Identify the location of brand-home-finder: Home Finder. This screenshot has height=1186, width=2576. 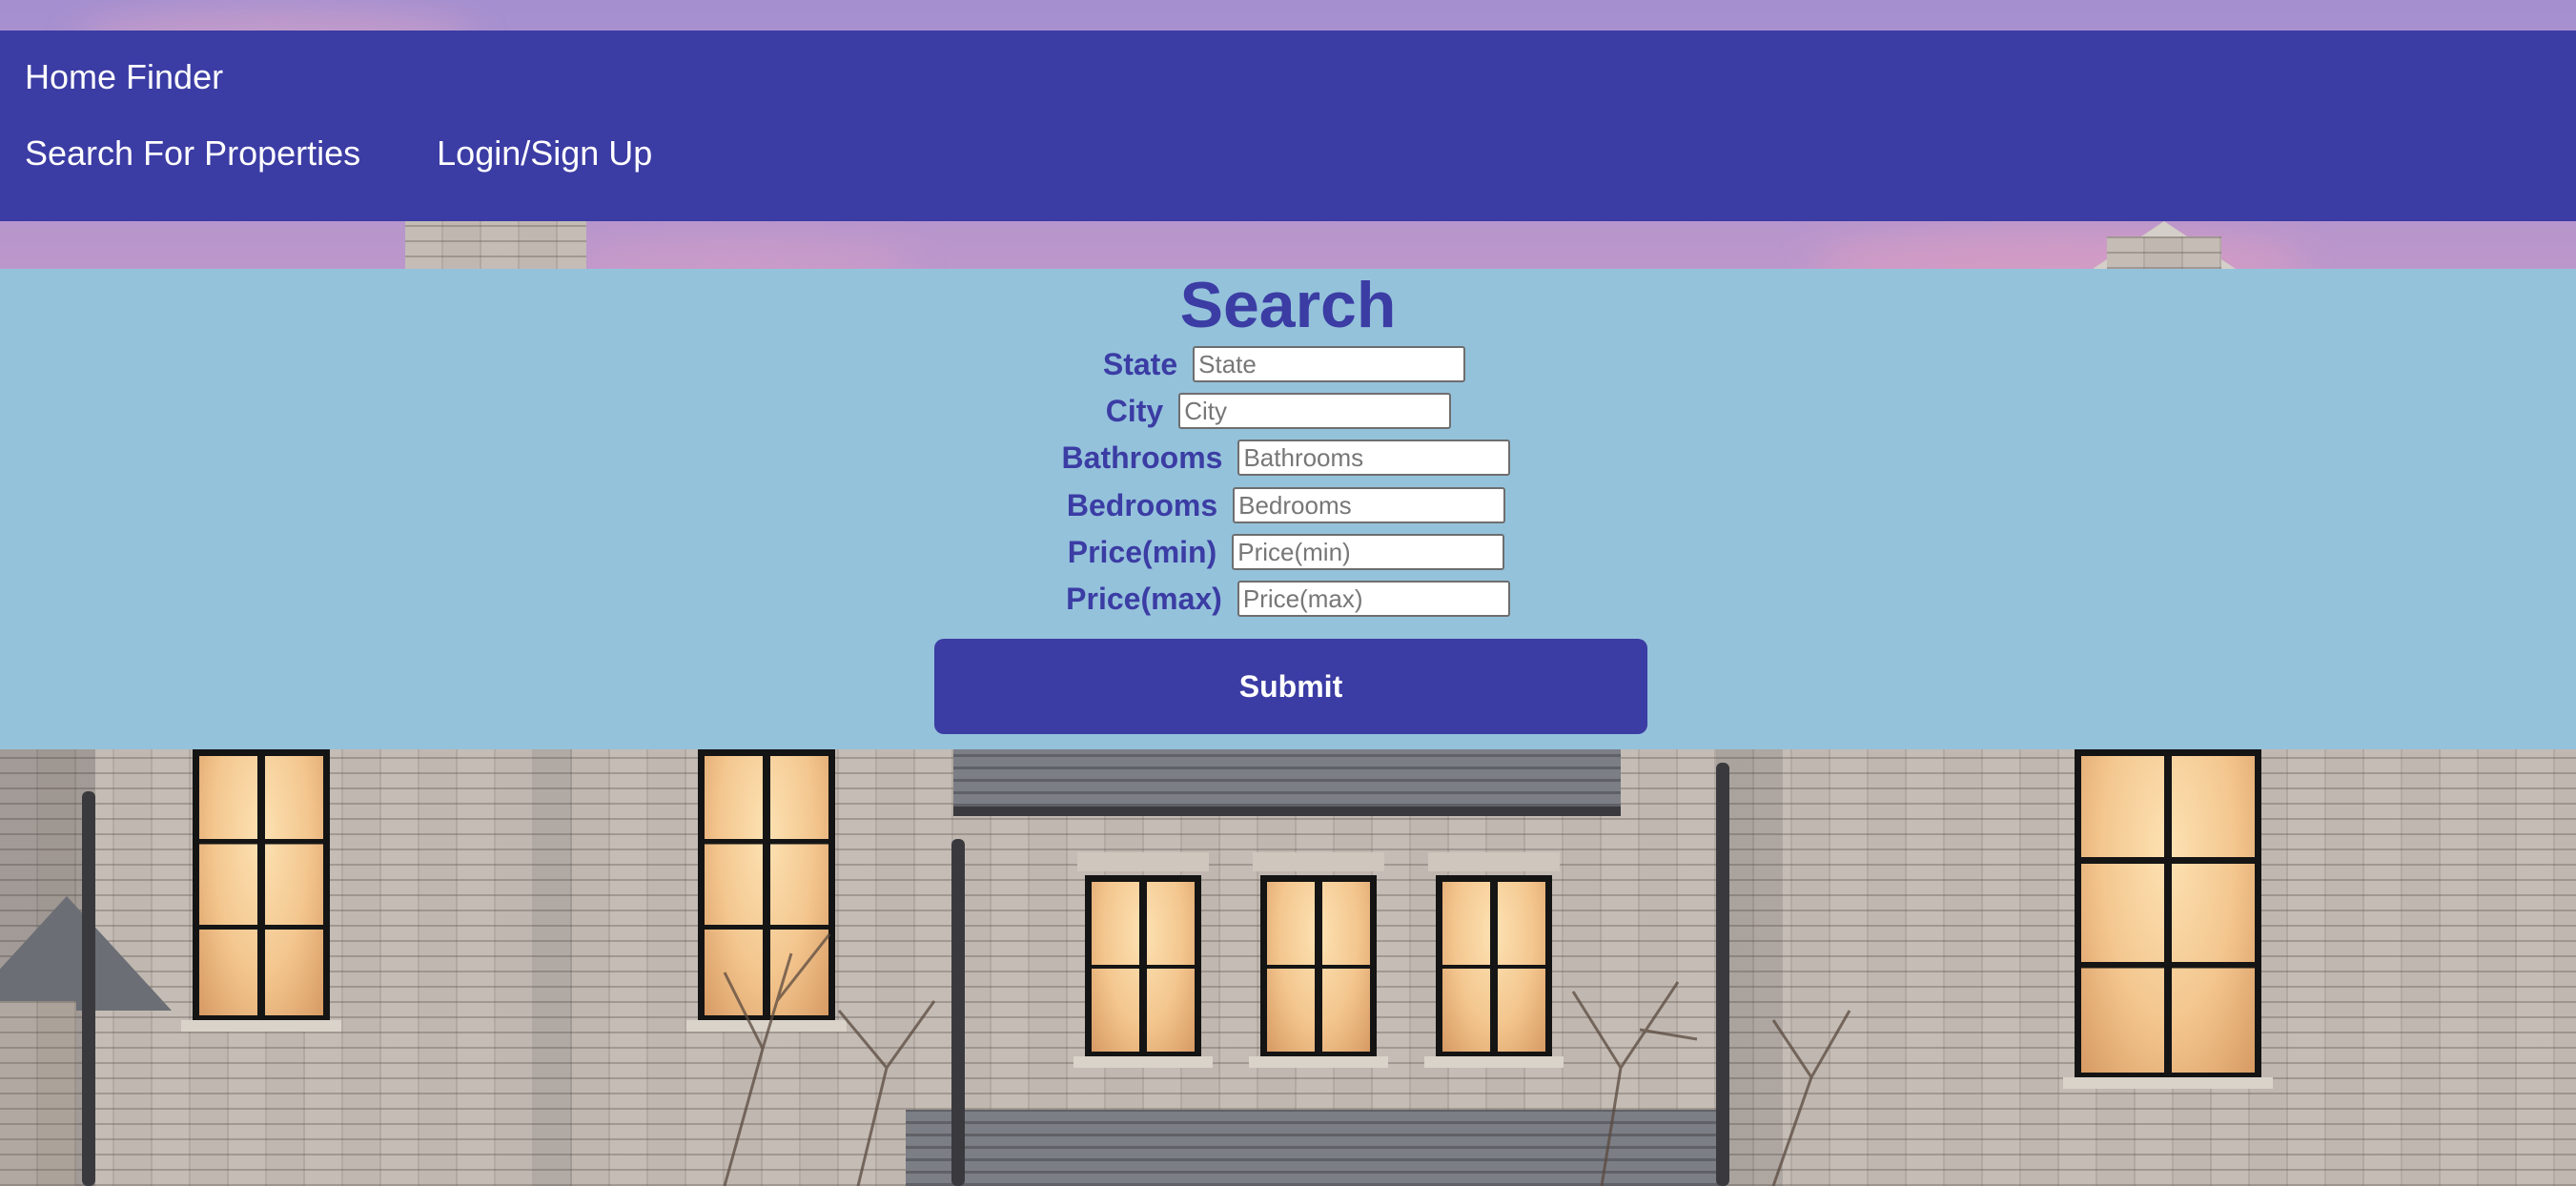
(124, 77).